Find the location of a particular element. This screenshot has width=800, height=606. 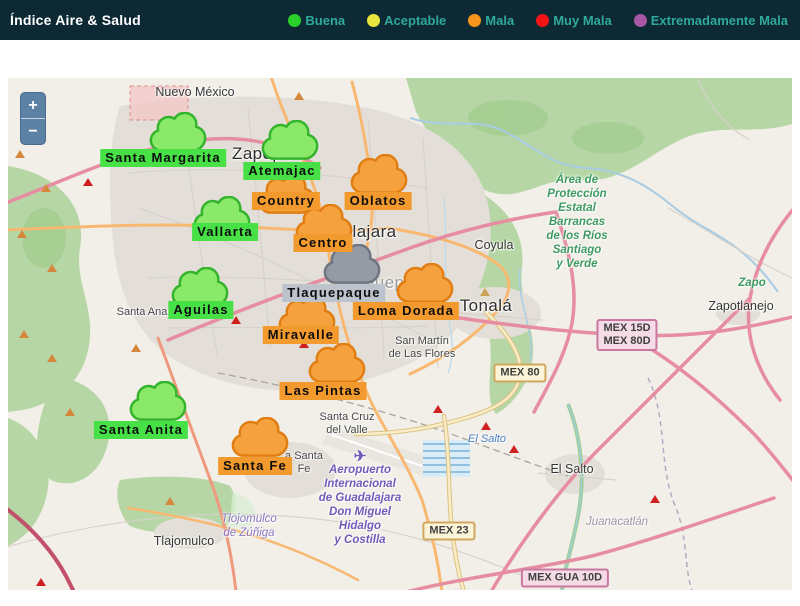

station-cloud-icon-santa-fe is located at coordinates (260, 437).